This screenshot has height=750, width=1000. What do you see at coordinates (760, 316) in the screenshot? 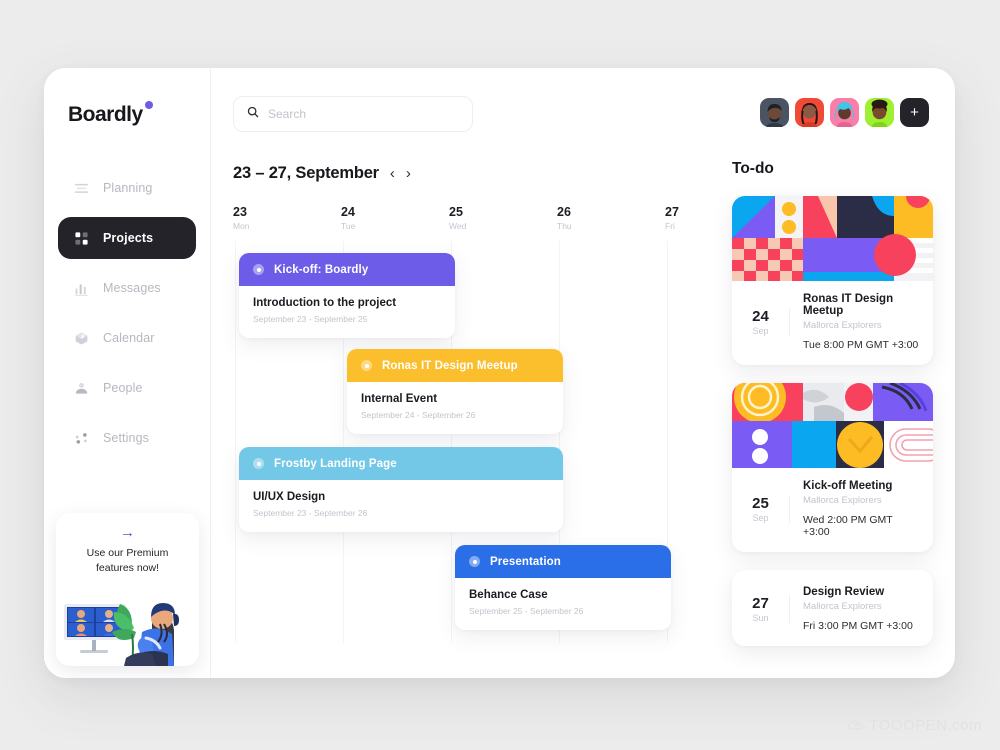
I see `todo-day-number: 24` at bounding box center [760, 316].